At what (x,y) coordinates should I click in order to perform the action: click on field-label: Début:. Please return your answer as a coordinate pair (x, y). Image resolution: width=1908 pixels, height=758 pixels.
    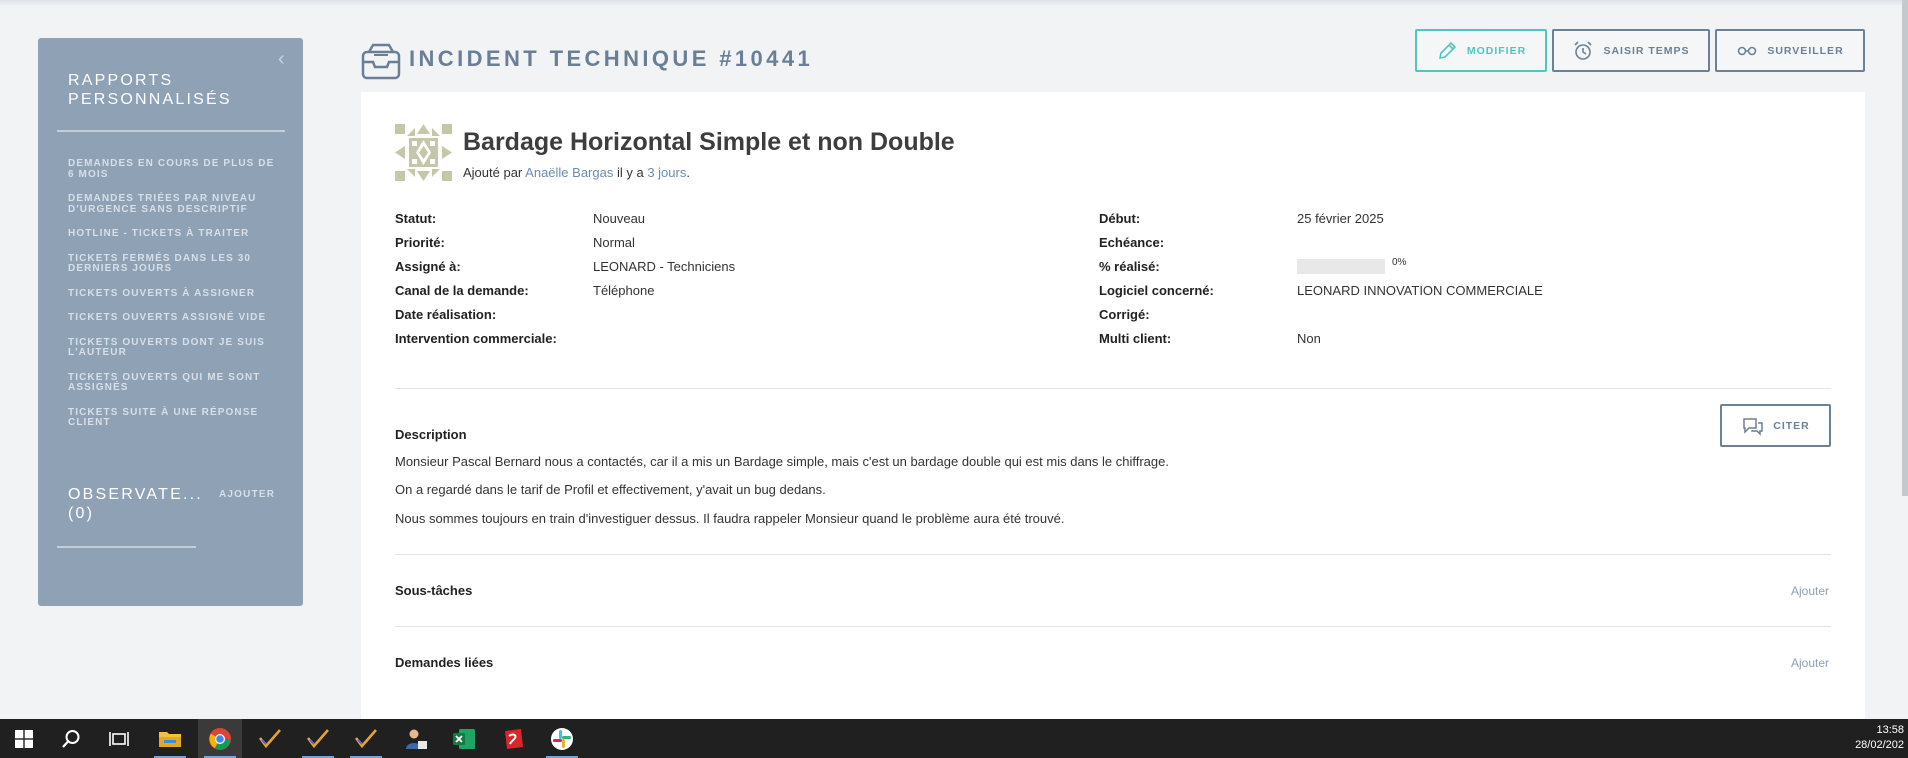
    Looking at the image, I should click on (1120, 218).